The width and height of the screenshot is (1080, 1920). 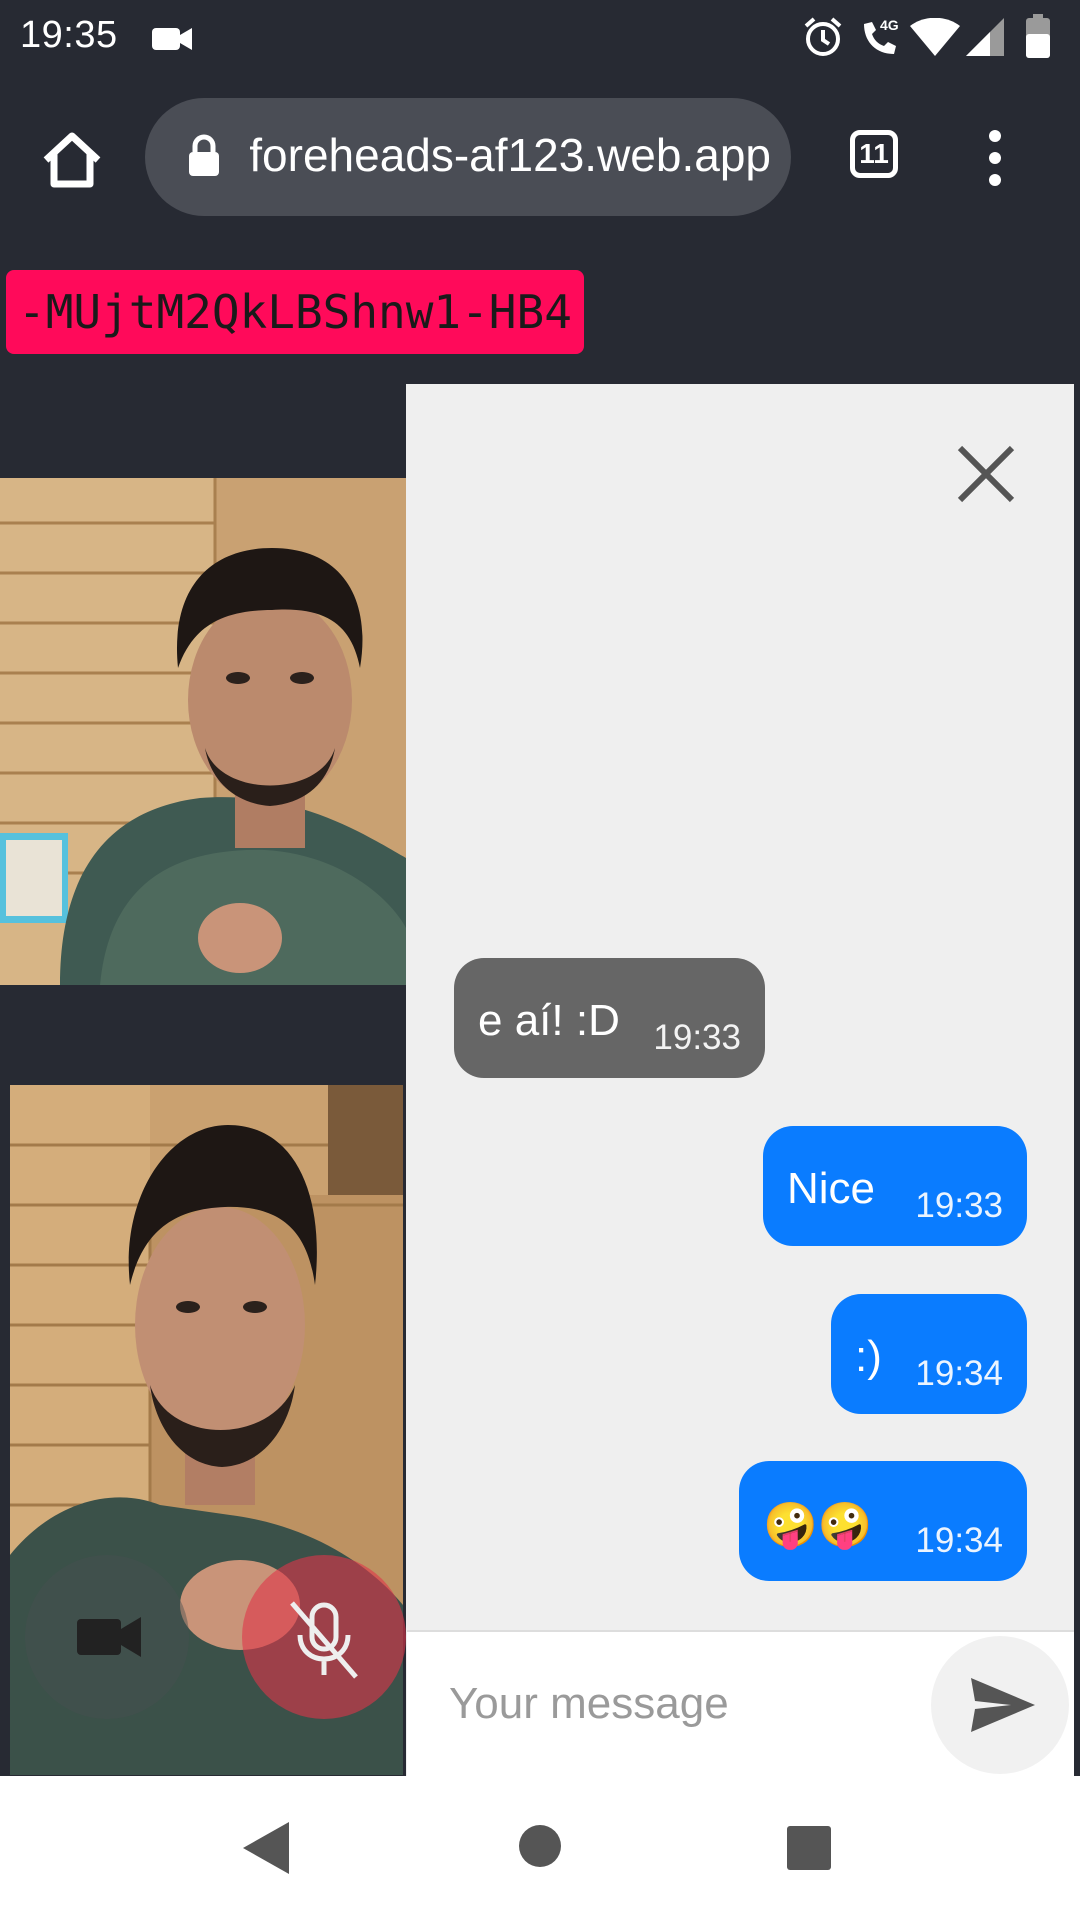 I want to click on lock-icon, so click(x=204, y=158).